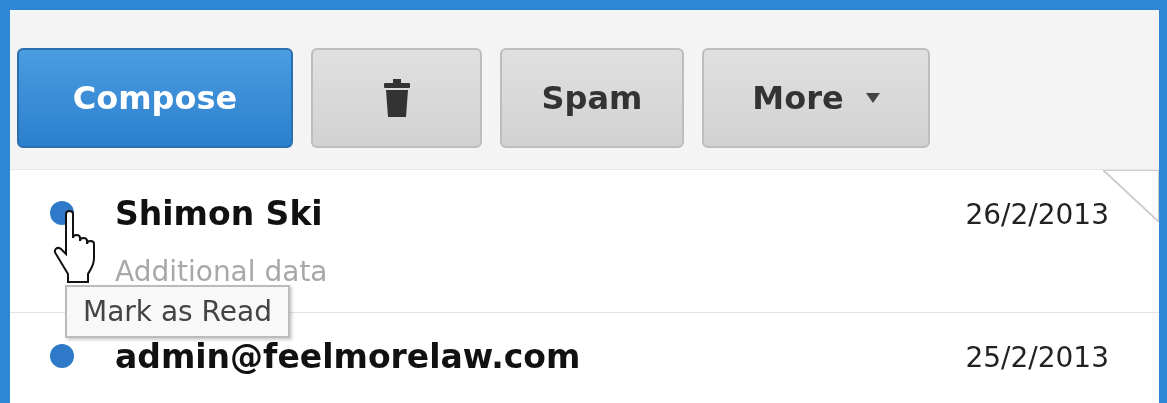  Describe the element at coordinates (1037, 214) in the screenshot. I see `message-date: 26/2/2013` at that location.